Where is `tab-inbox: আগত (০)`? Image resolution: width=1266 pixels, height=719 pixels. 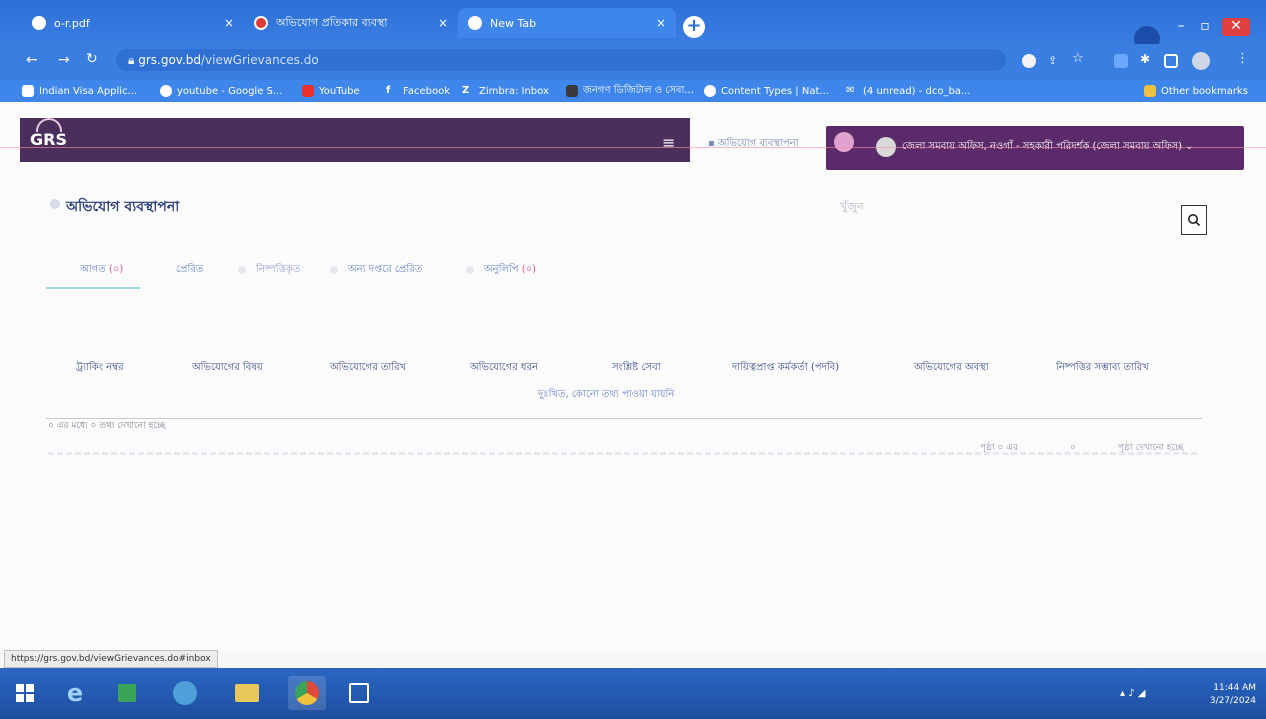
tab-inbox: আগত (০) is located at coordinates (101, 270).